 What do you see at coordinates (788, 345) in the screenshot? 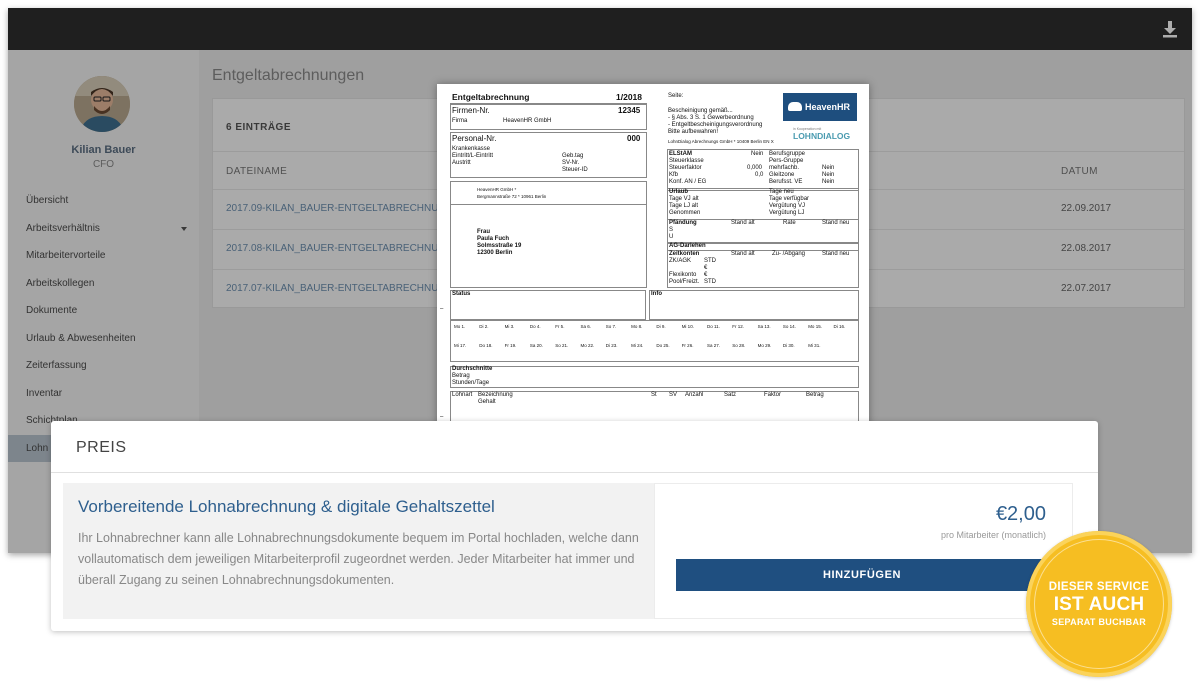
I see `payslip-day: Di 30.` at bounding box center [788, 345].